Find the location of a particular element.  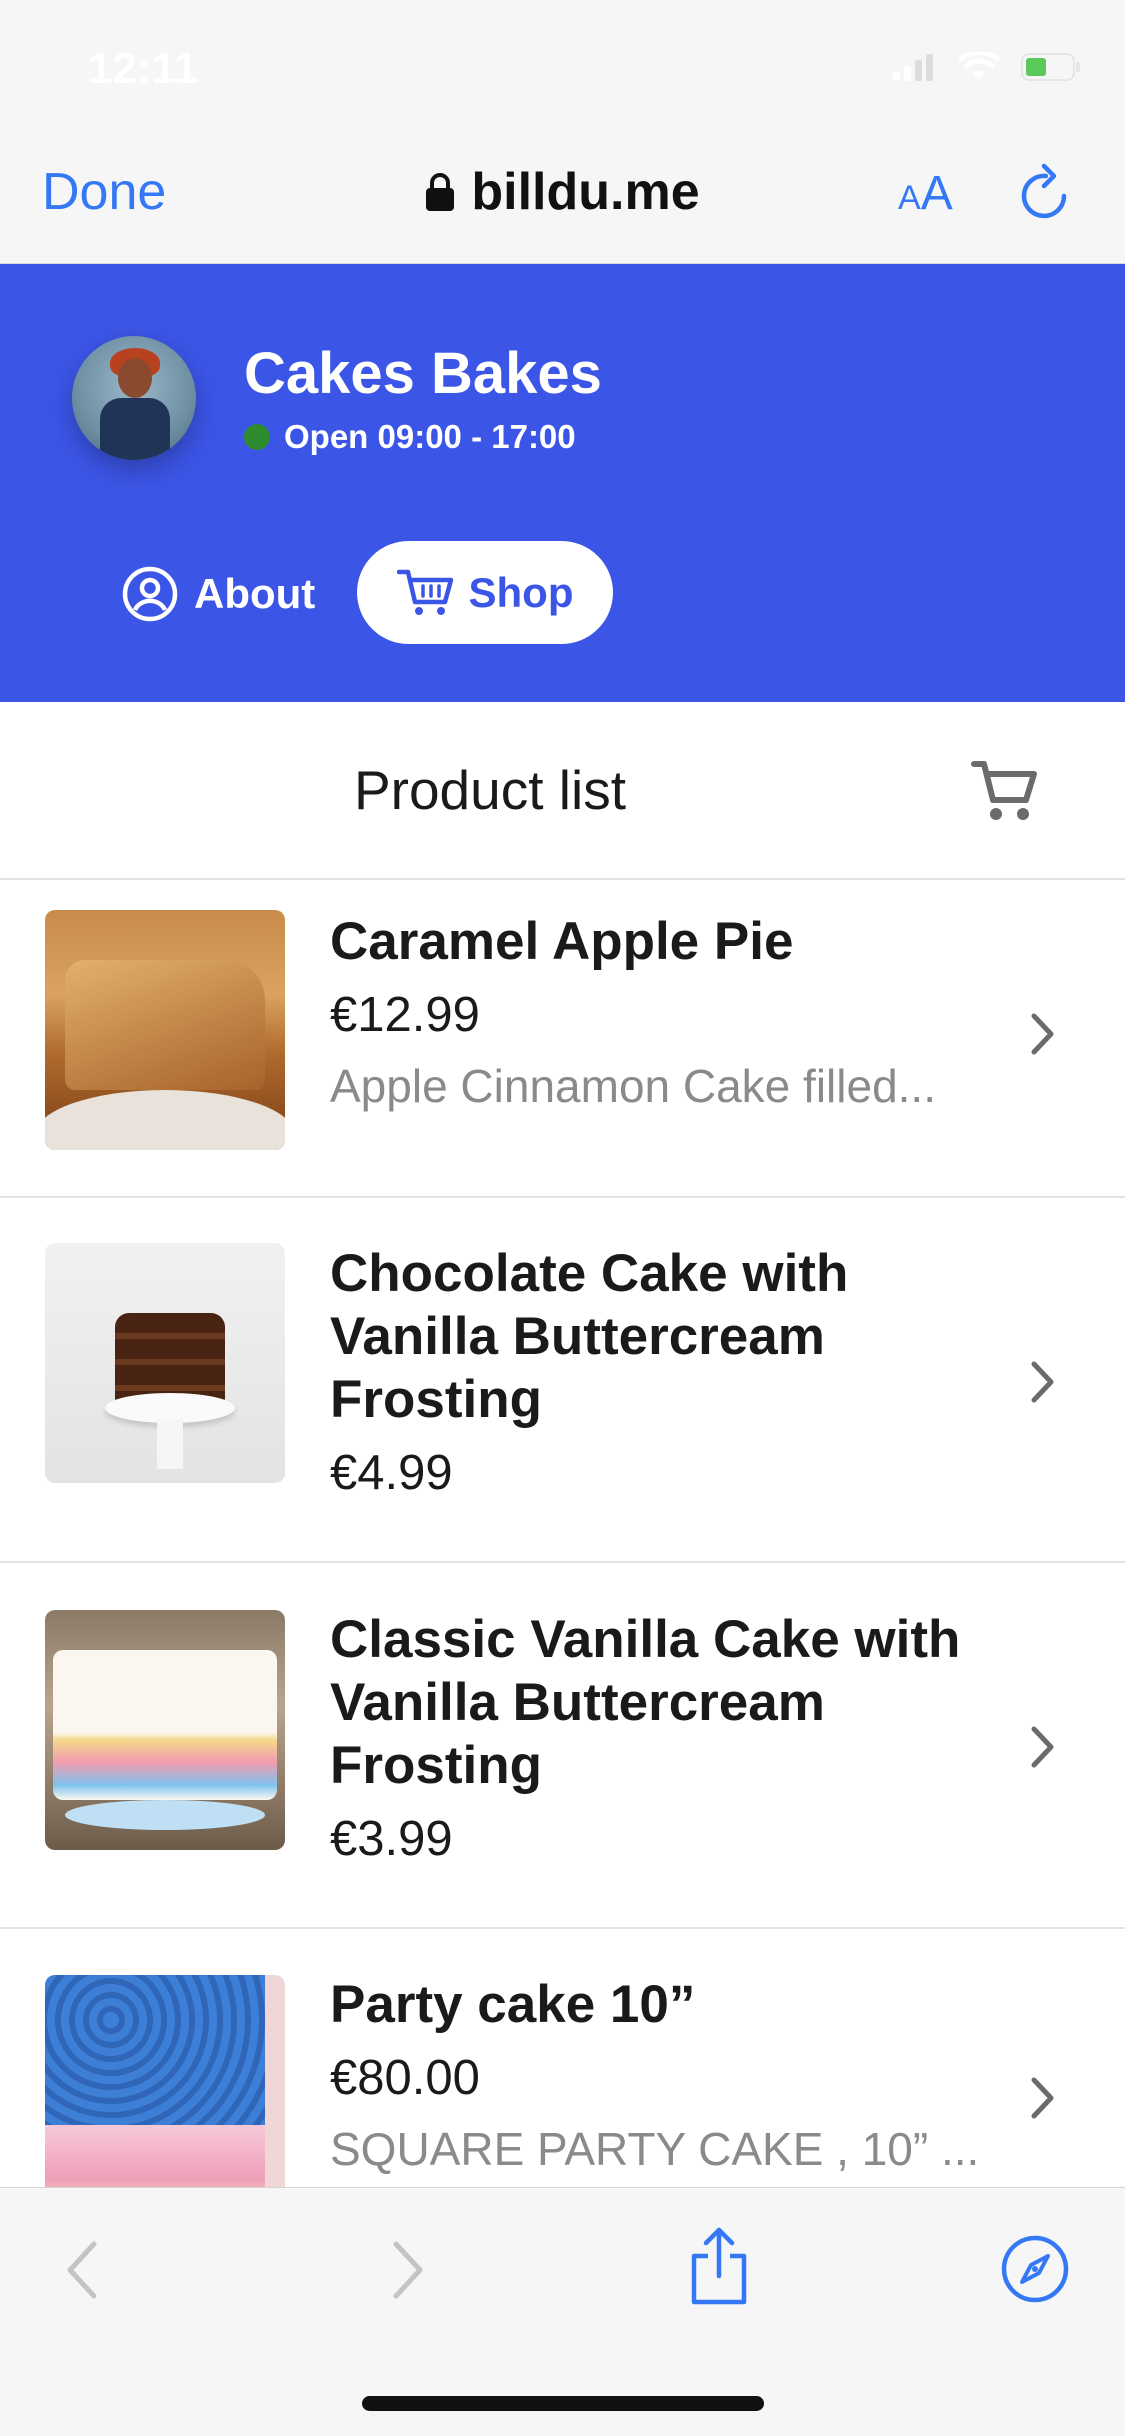

cart-icon is located at coordinates (424, 592).